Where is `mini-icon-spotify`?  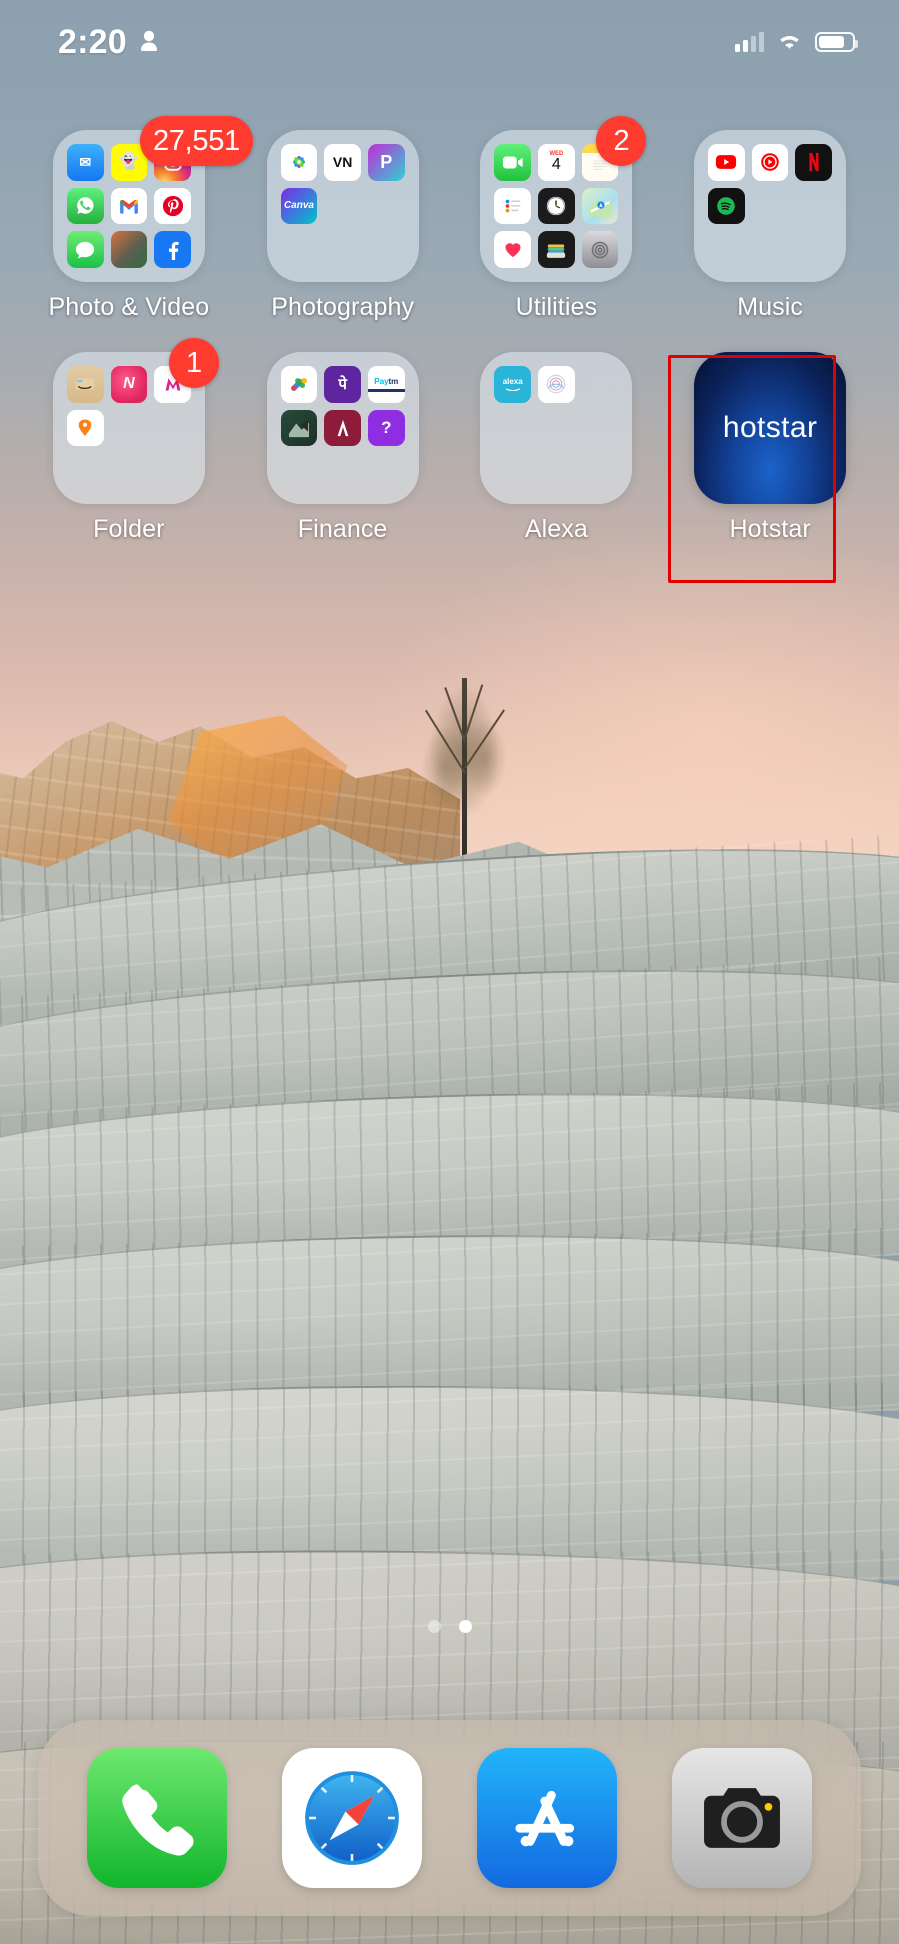 mini-icon-spotify is located at coordinates (726, 206).